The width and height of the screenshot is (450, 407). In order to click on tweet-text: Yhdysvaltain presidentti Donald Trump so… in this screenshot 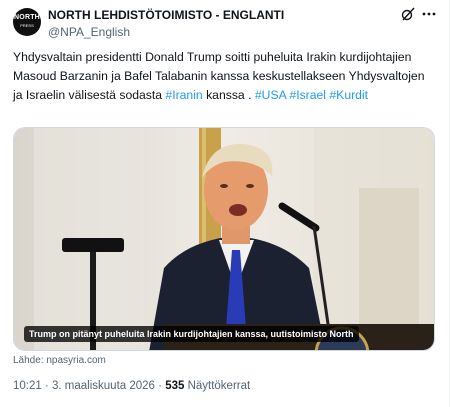, I will do `click(219, 76)`.